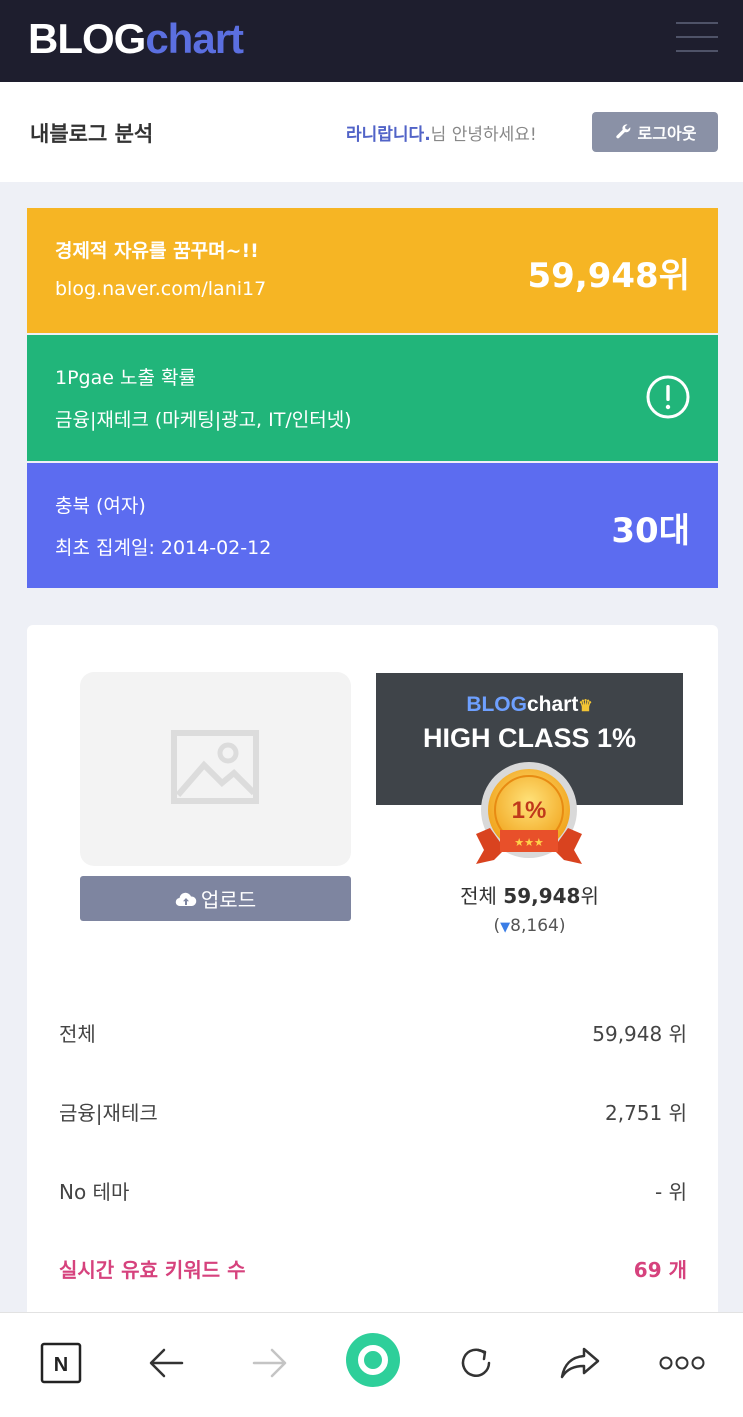 This screenshot has width=743, height=1417. Describe the element at coordinates (163, 548) in the screenshot. I see `first-date: 최초 집계일: 2014-02-12` at that location.